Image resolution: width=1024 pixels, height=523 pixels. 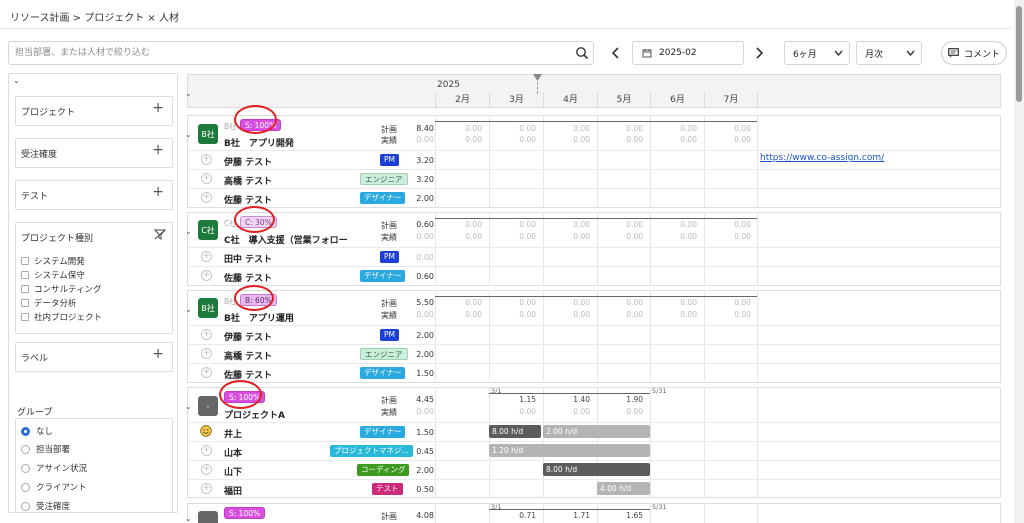 What do you see at coordinates (233, 433) in the screenshot?
I see `member-name: 井上` at bounding box center [233, 433].